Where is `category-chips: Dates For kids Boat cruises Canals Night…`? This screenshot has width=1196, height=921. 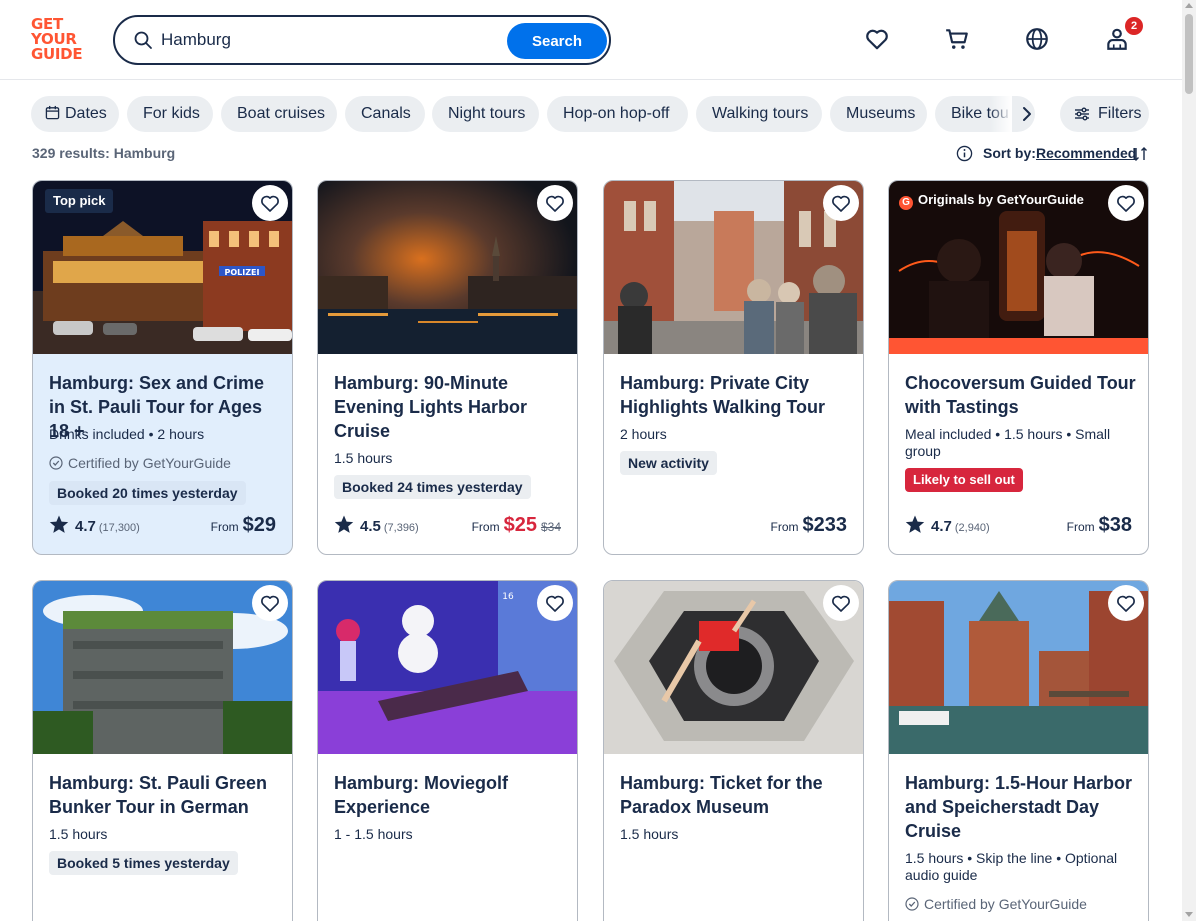 category-chips: Dates For kids Boat cruises Canals Night… is located at coordinates (536, 114).